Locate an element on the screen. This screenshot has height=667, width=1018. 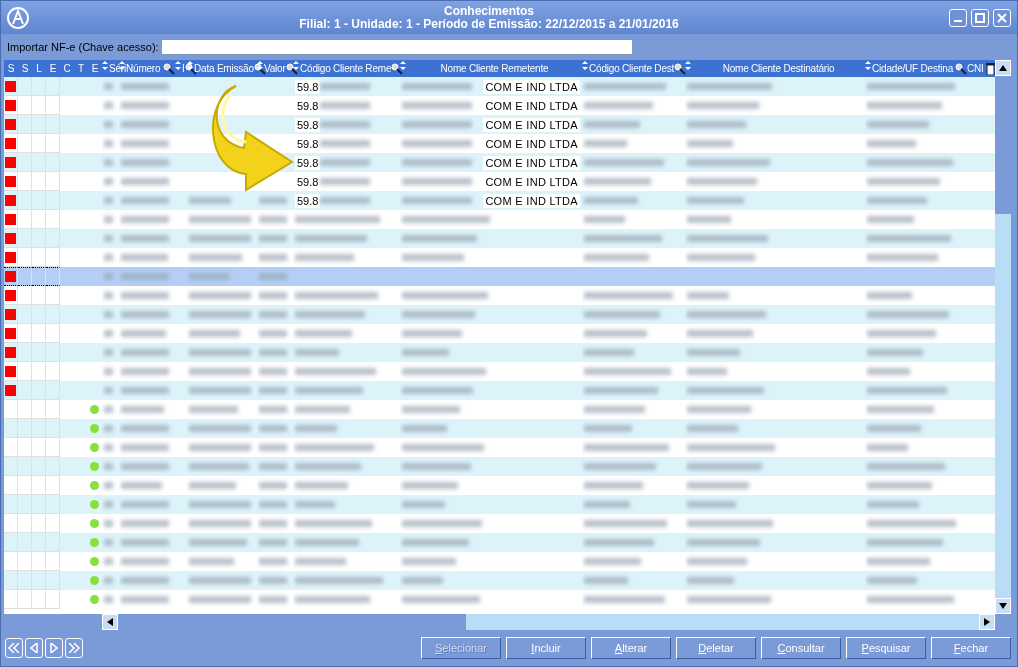
column-header: I is located at coordinates (183, 68).